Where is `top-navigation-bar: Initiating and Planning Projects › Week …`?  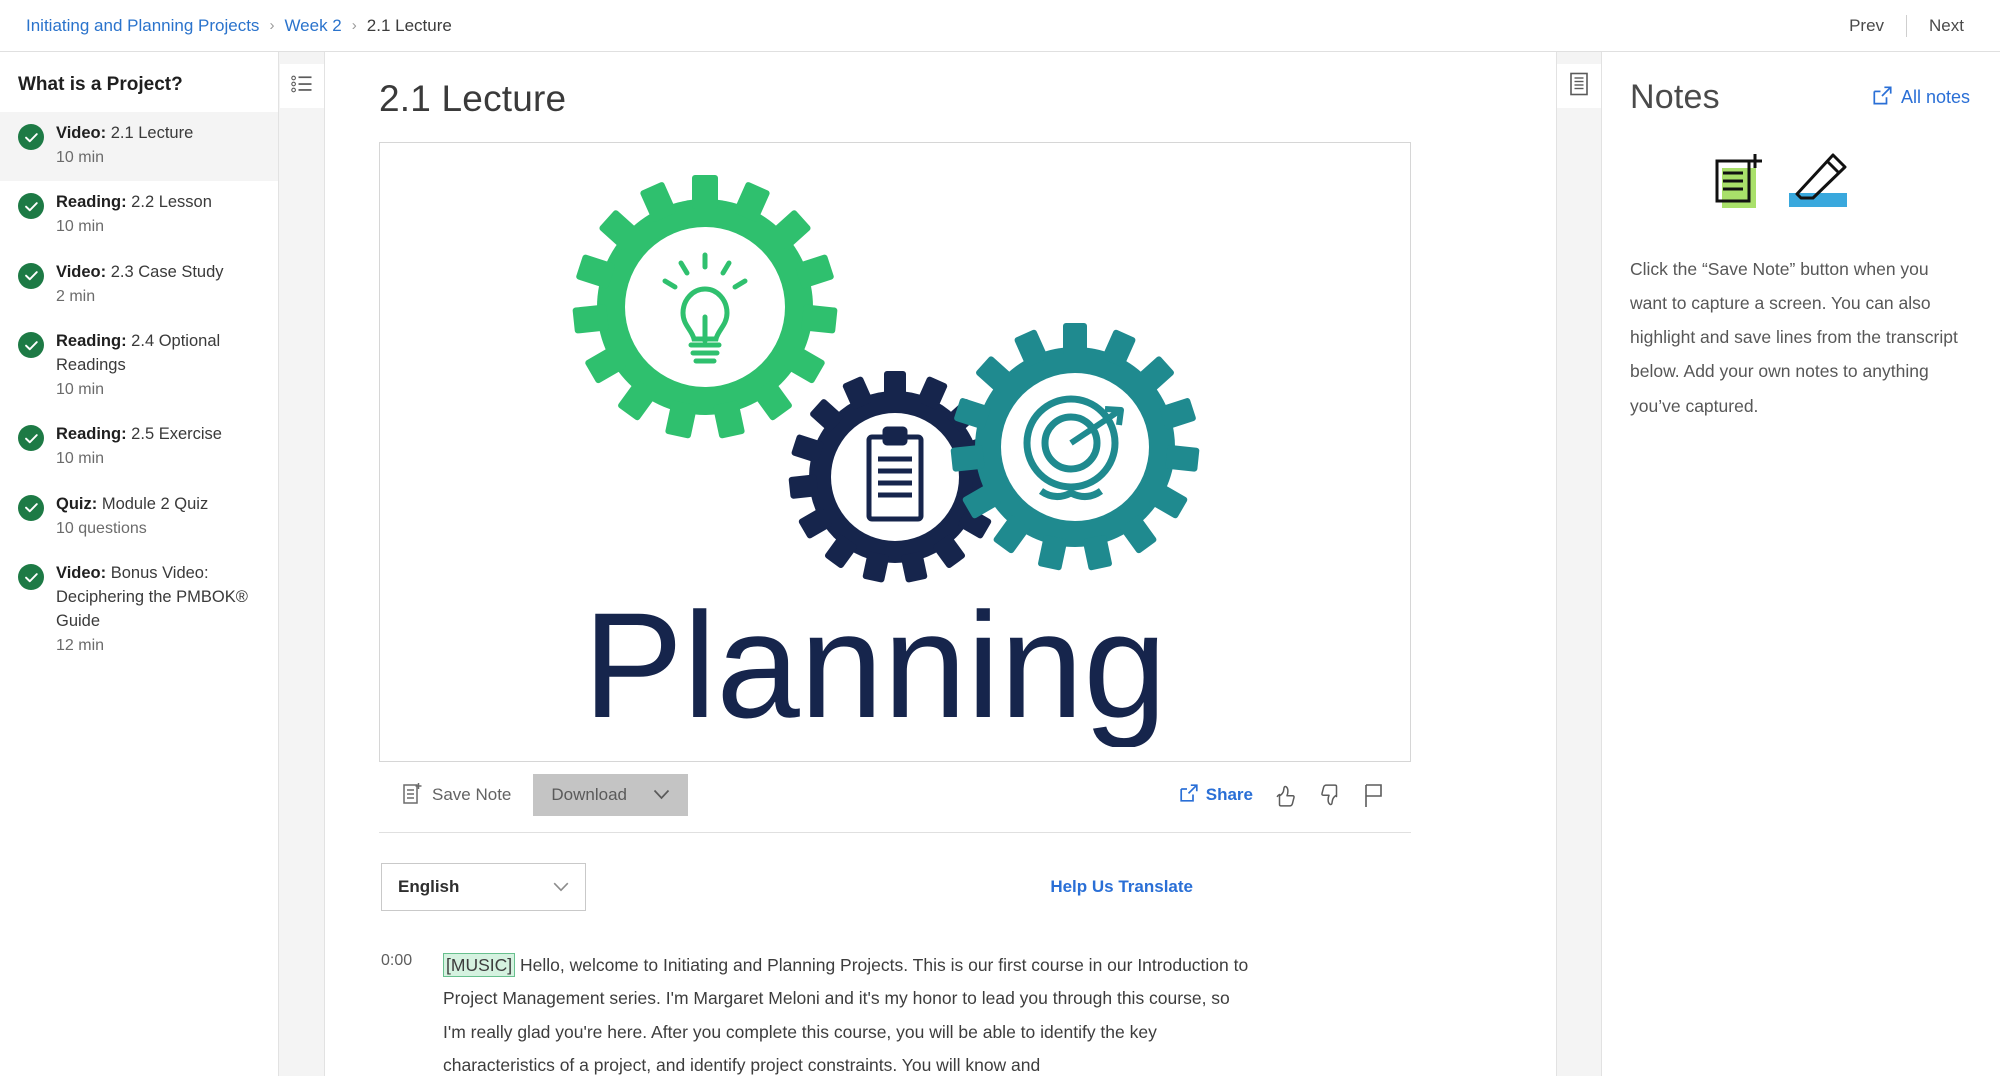
top-navigation-bar: Initiating and Planning Projects › Week … is located at coordinates (1000, 26).